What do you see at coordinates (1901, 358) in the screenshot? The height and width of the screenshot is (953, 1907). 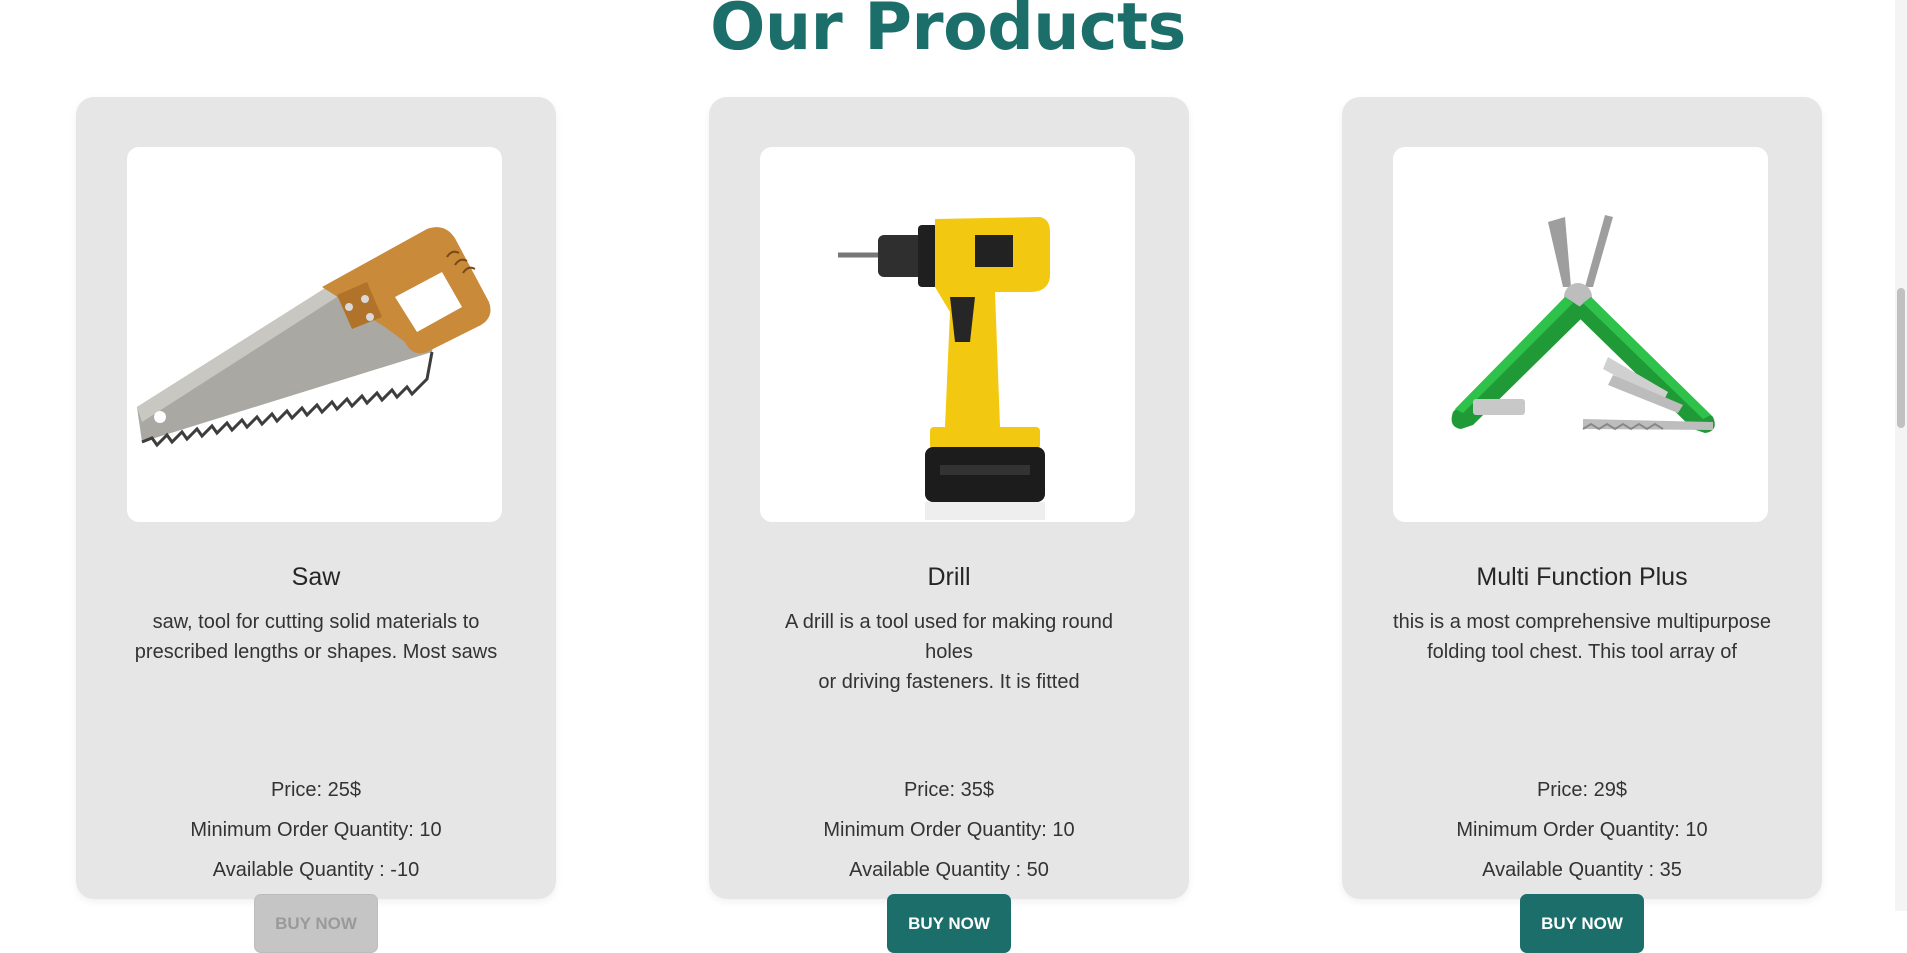 I see `scrollbar-thumb` at bounding box center [1901, 358].